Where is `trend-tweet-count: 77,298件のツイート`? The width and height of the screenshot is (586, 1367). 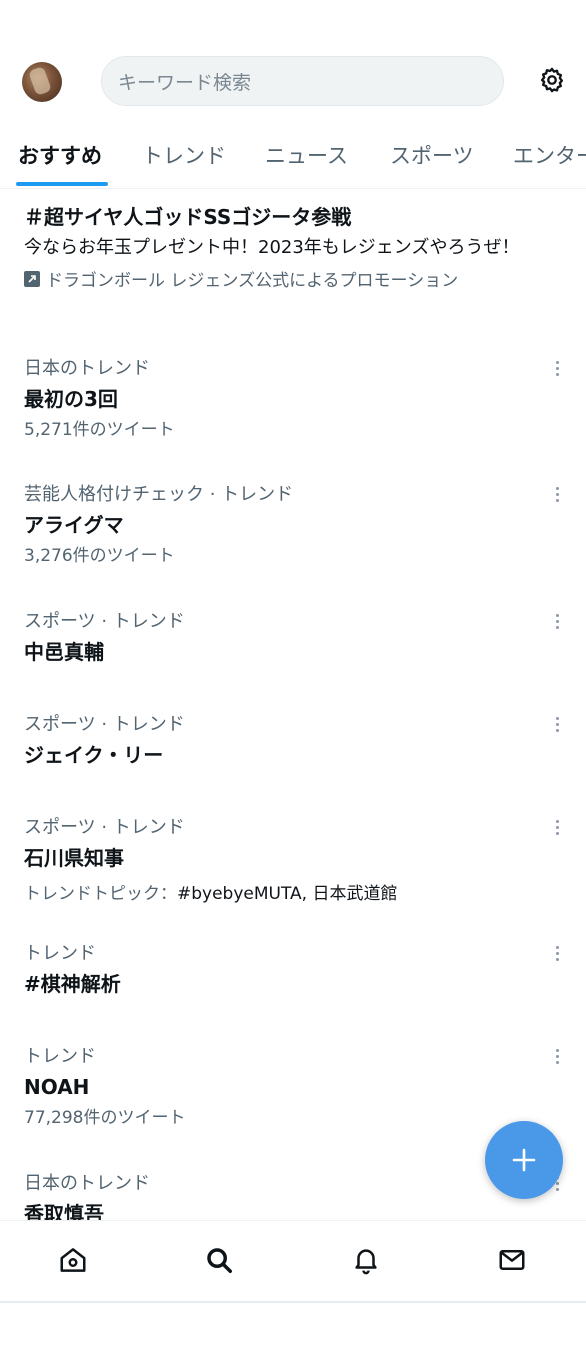
trend-tweet-count: 77,298件のツイート is located at coordinates (105, 1118).